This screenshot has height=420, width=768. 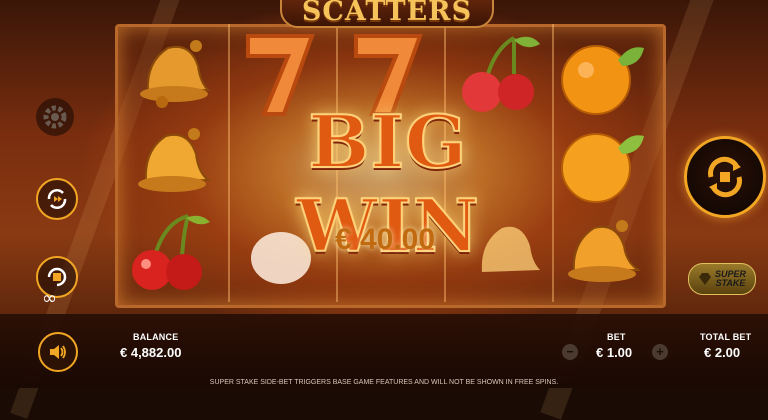 I want to click on game-title: SCATTERS, so click(x=387, y=13).